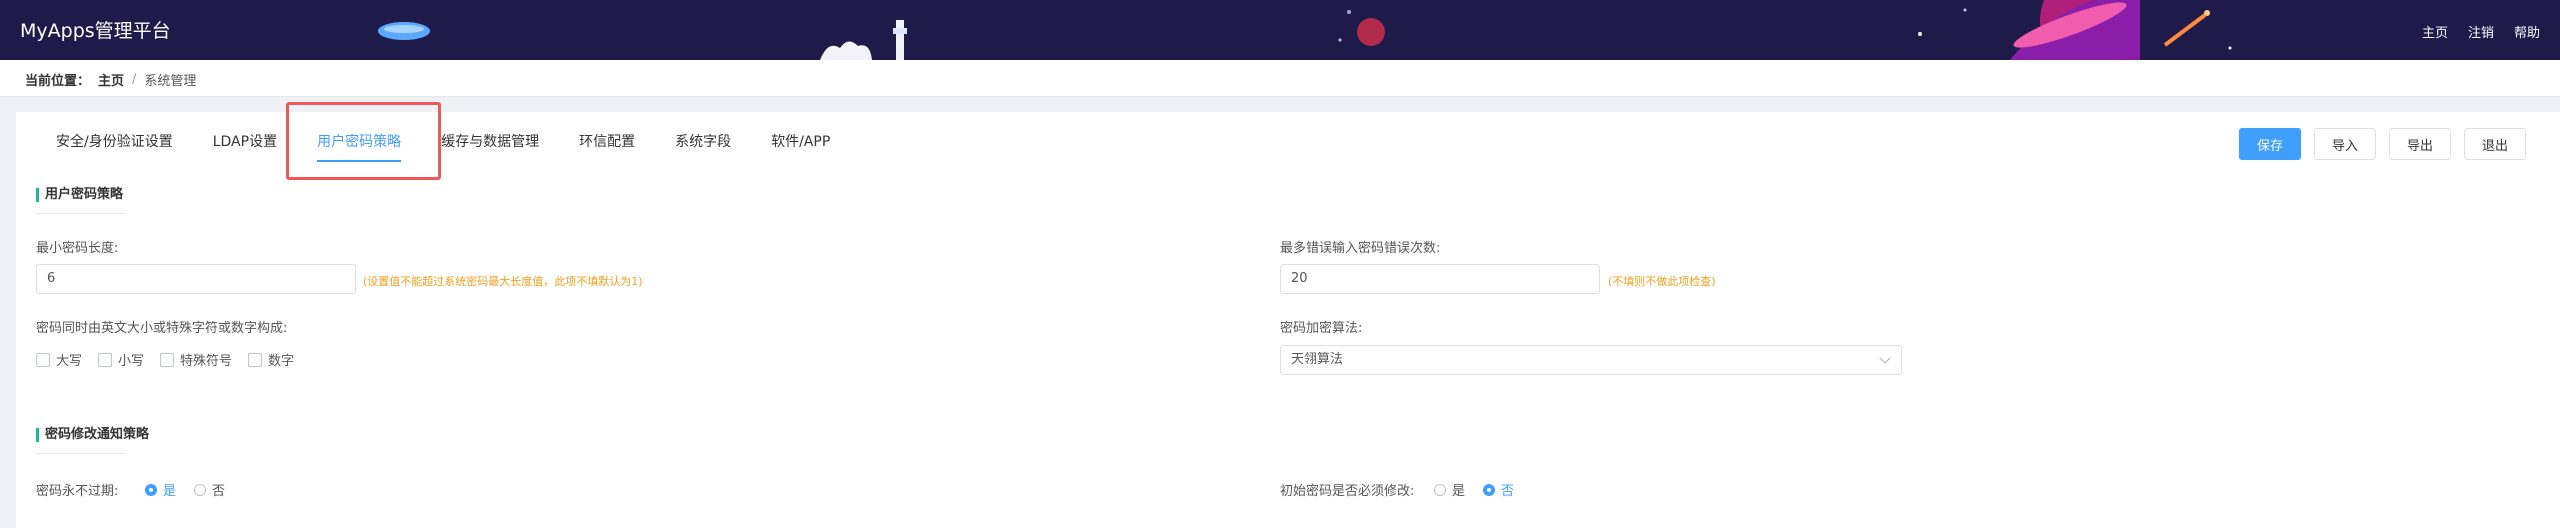 The image size is (2560, 528). What do you see at coordinates (162, 328) in the screenshot?
I see `composition-label: 密码同时由英文大小或特殊字符或数字构成:` at bounding box center [162, 328].